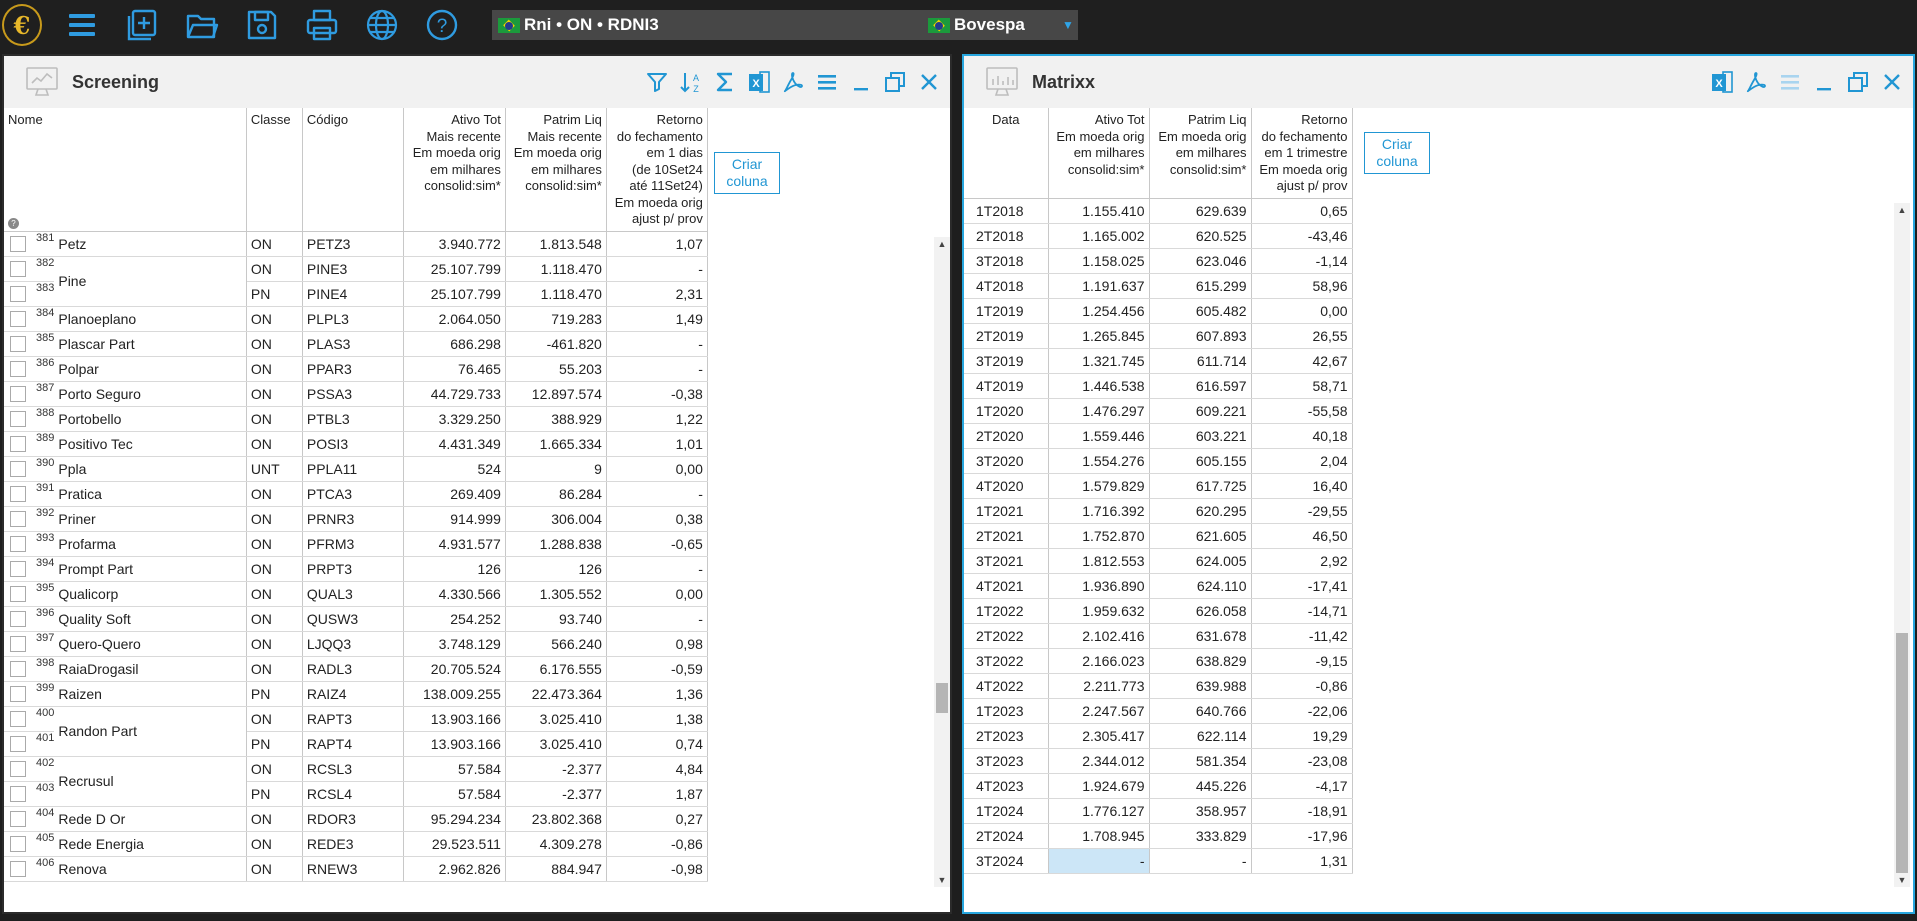  Describe the element at coordinates (1099, 611) in the screenshot. I see `ativo-tot-value: 1.959.632` at that location.